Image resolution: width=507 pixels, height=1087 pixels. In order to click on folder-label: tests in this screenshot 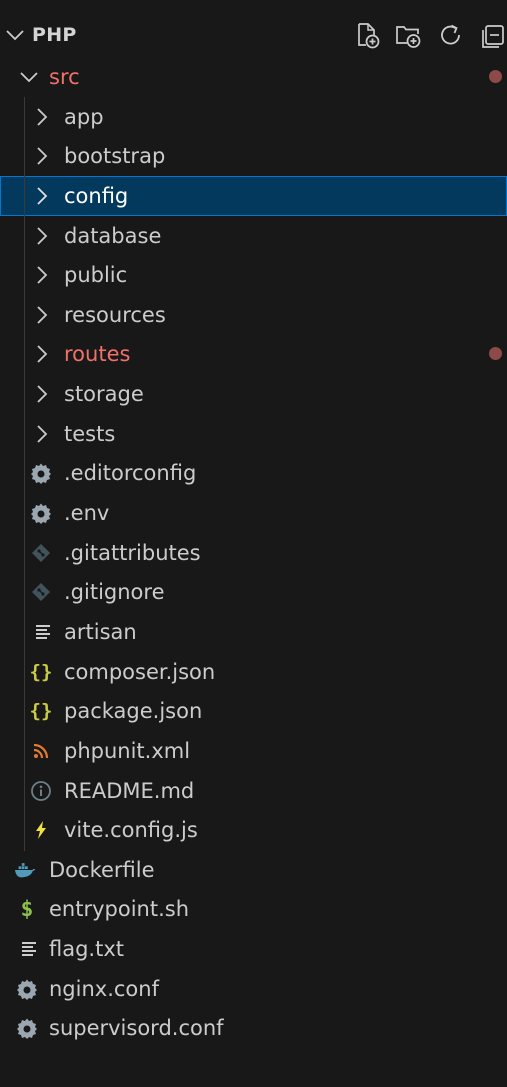, I will do `click(90, 433)`.